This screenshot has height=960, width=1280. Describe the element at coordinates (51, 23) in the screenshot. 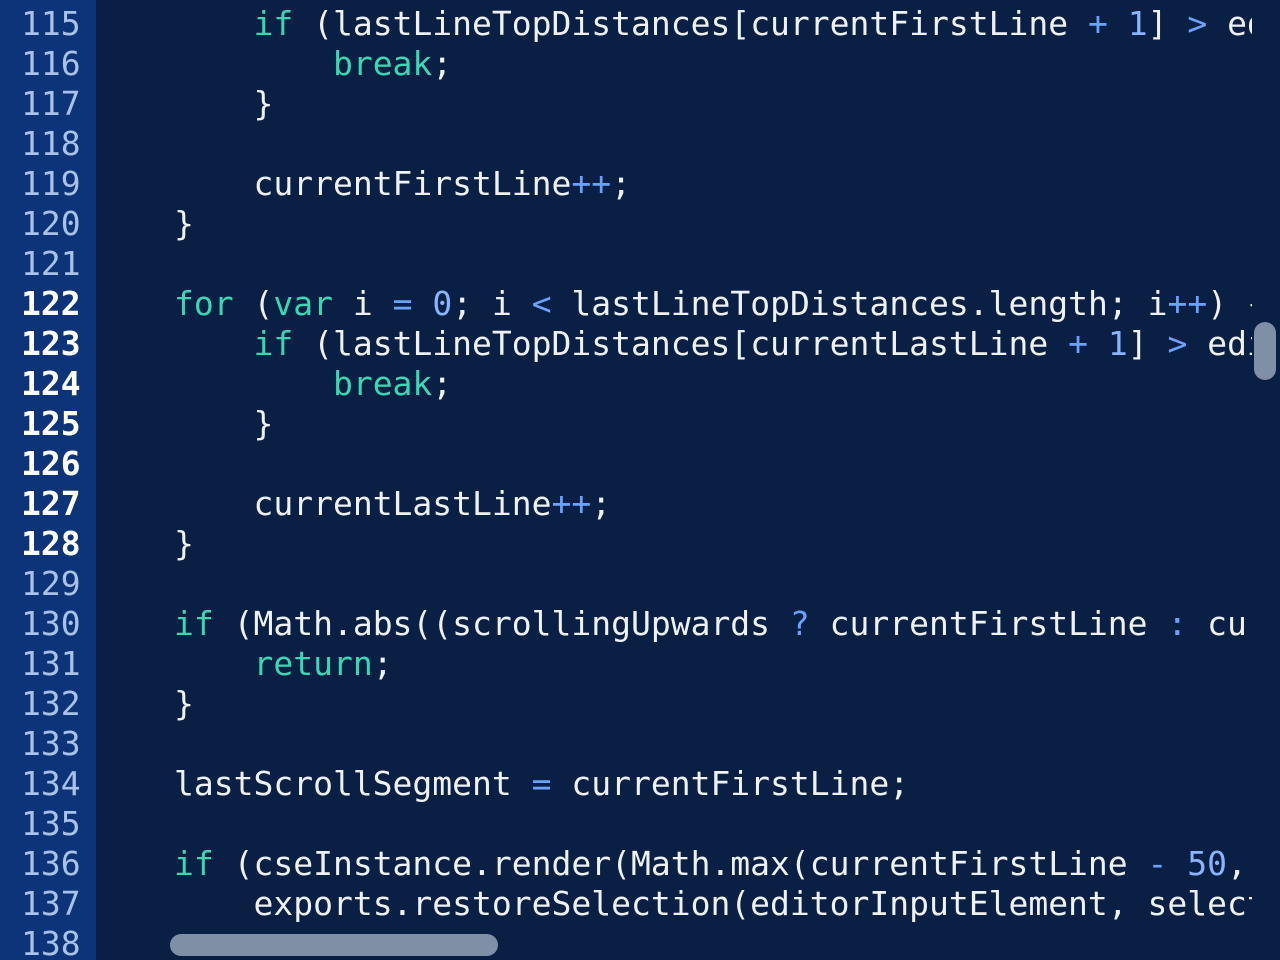

I see `line-number: 115` at that location.